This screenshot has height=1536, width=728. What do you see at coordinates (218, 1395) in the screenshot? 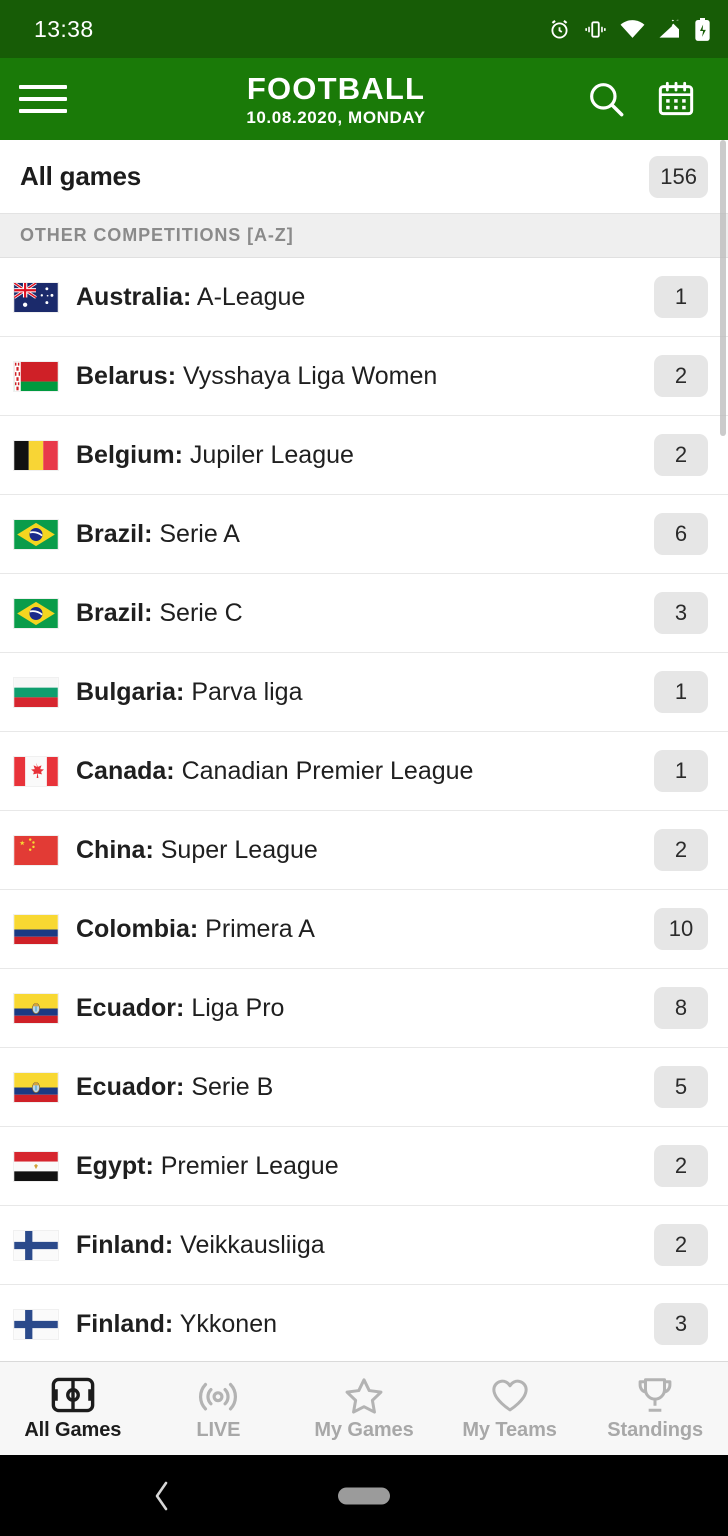
I see `broadcast-icon` at bounding box center [218, 1395].